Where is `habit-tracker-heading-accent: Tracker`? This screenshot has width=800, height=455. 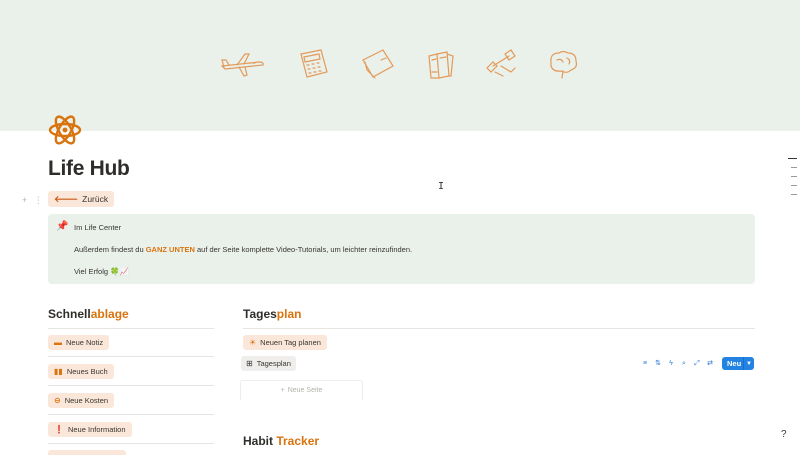
habit-tracker-heading-accent: Tracker is located at coordinates (298, 441).